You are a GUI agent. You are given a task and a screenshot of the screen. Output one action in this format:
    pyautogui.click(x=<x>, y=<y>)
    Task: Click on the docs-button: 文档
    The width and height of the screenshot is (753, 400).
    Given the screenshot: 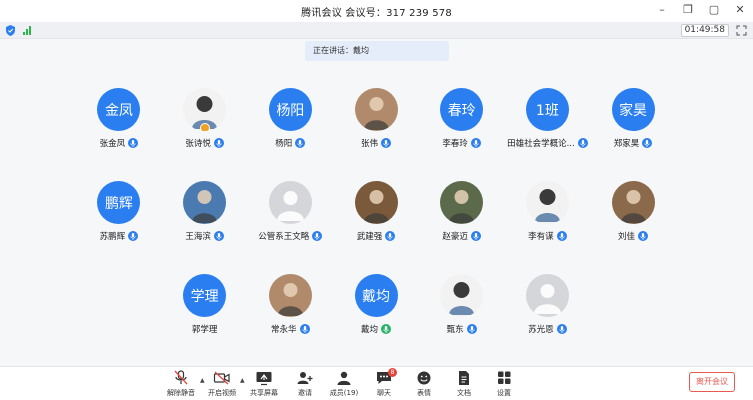 What is the action you would take?
    pyautogui.click(x=464, y=384)
    